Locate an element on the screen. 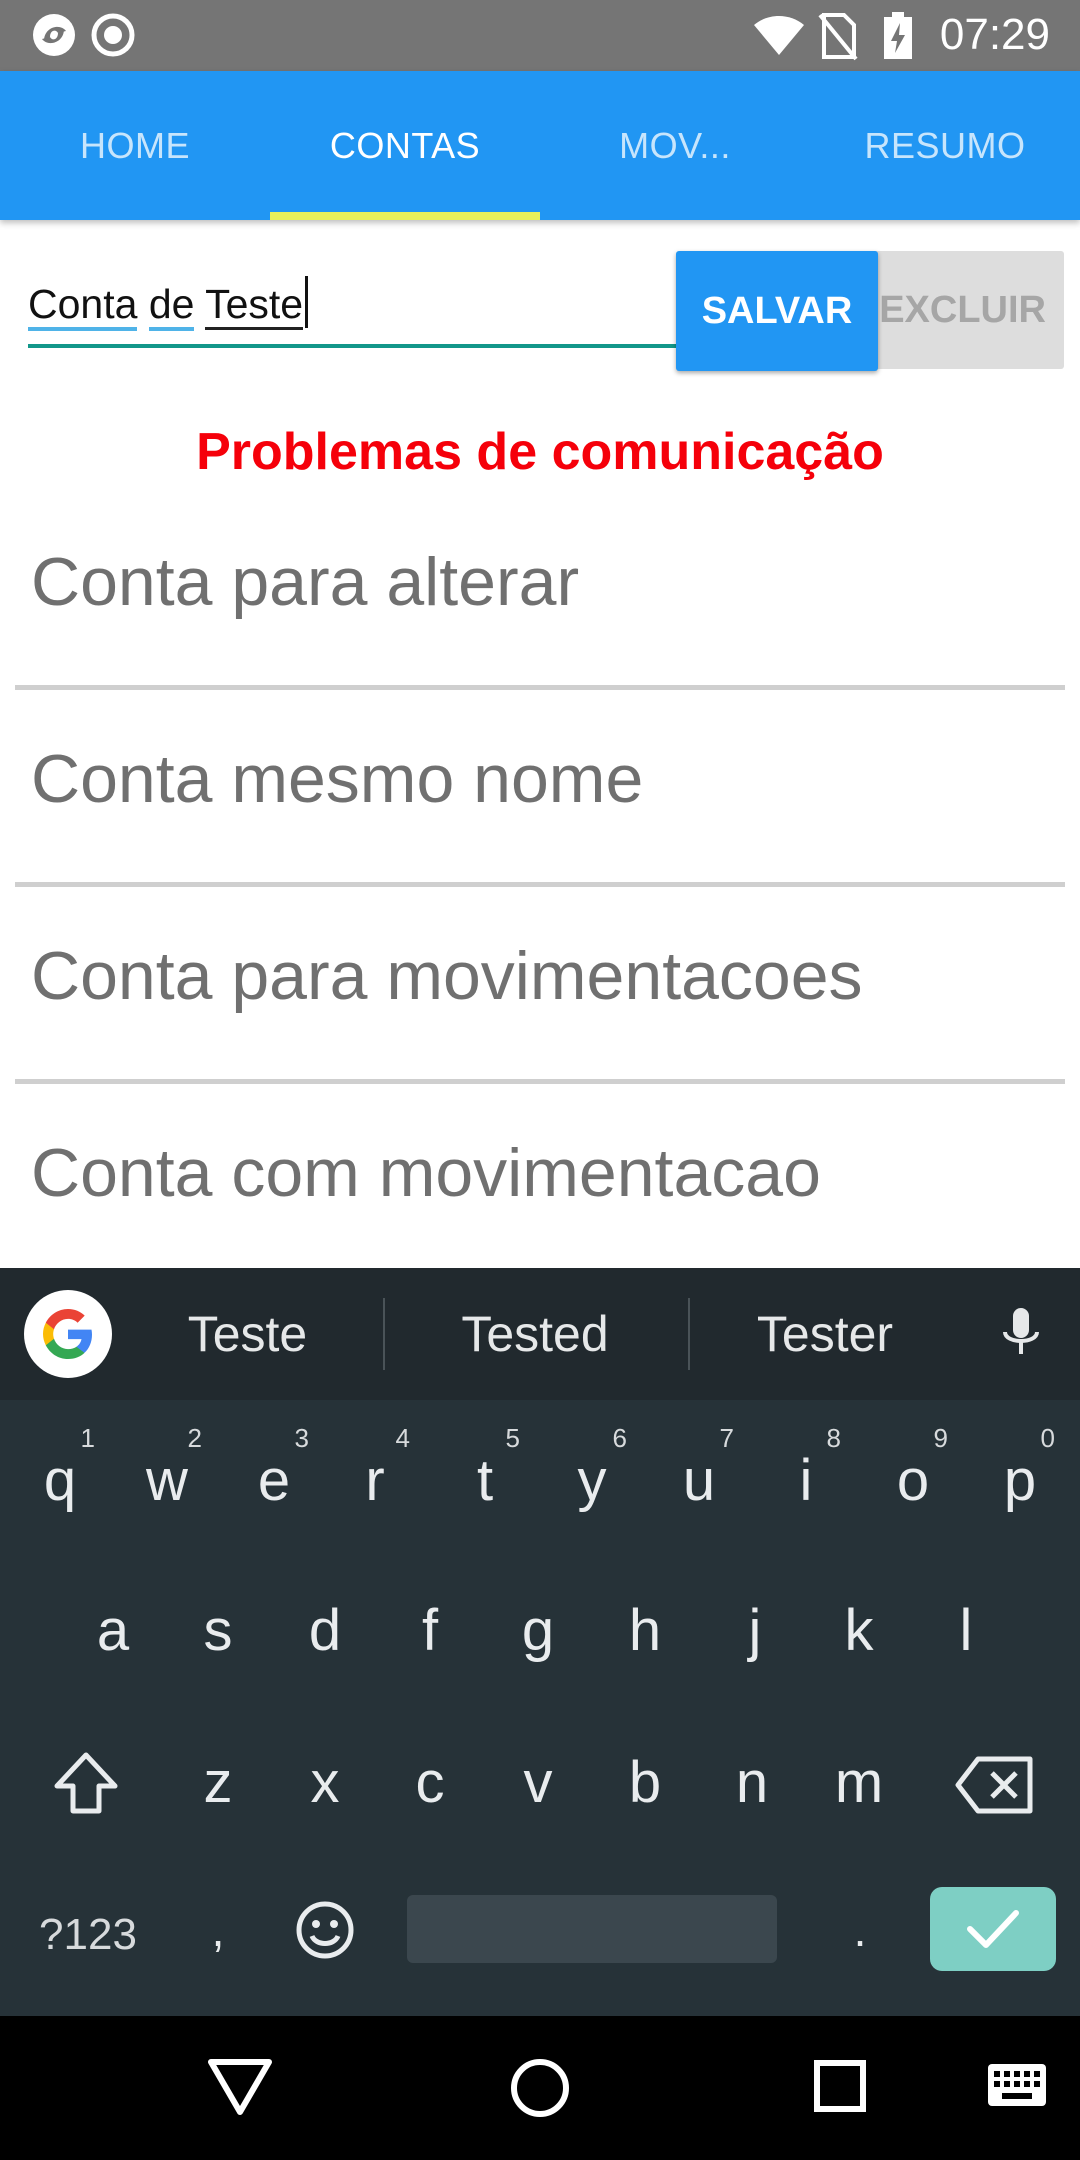 This screenshot has height=2160, width=1080. key-a: a is located at coordinates (113, 1630).